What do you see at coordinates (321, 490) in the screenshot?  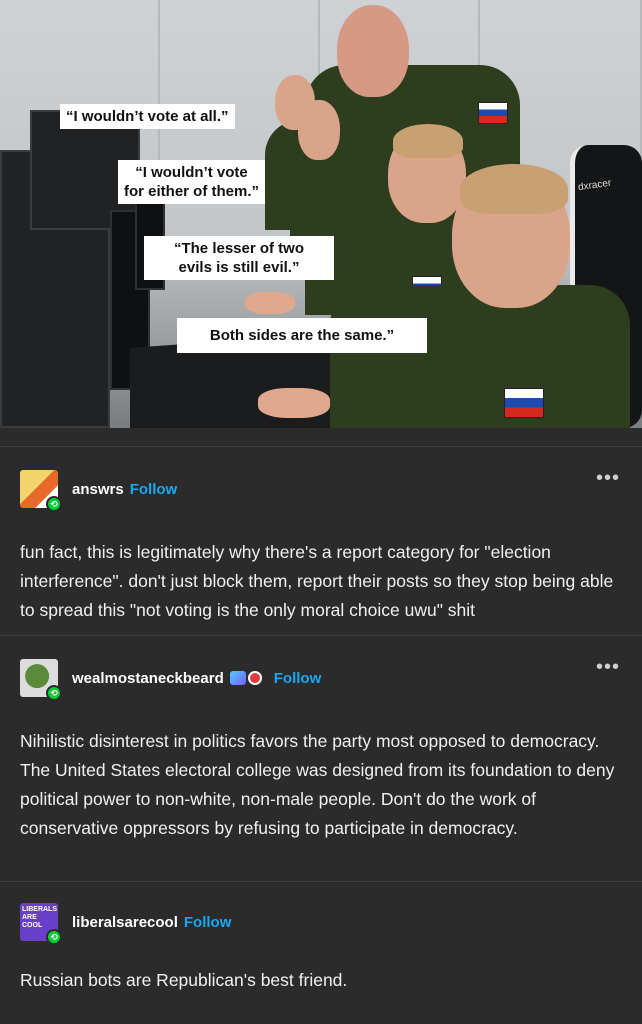 I see `post-header: ⟲ answrs Follow` at bounding box center [321, 490].